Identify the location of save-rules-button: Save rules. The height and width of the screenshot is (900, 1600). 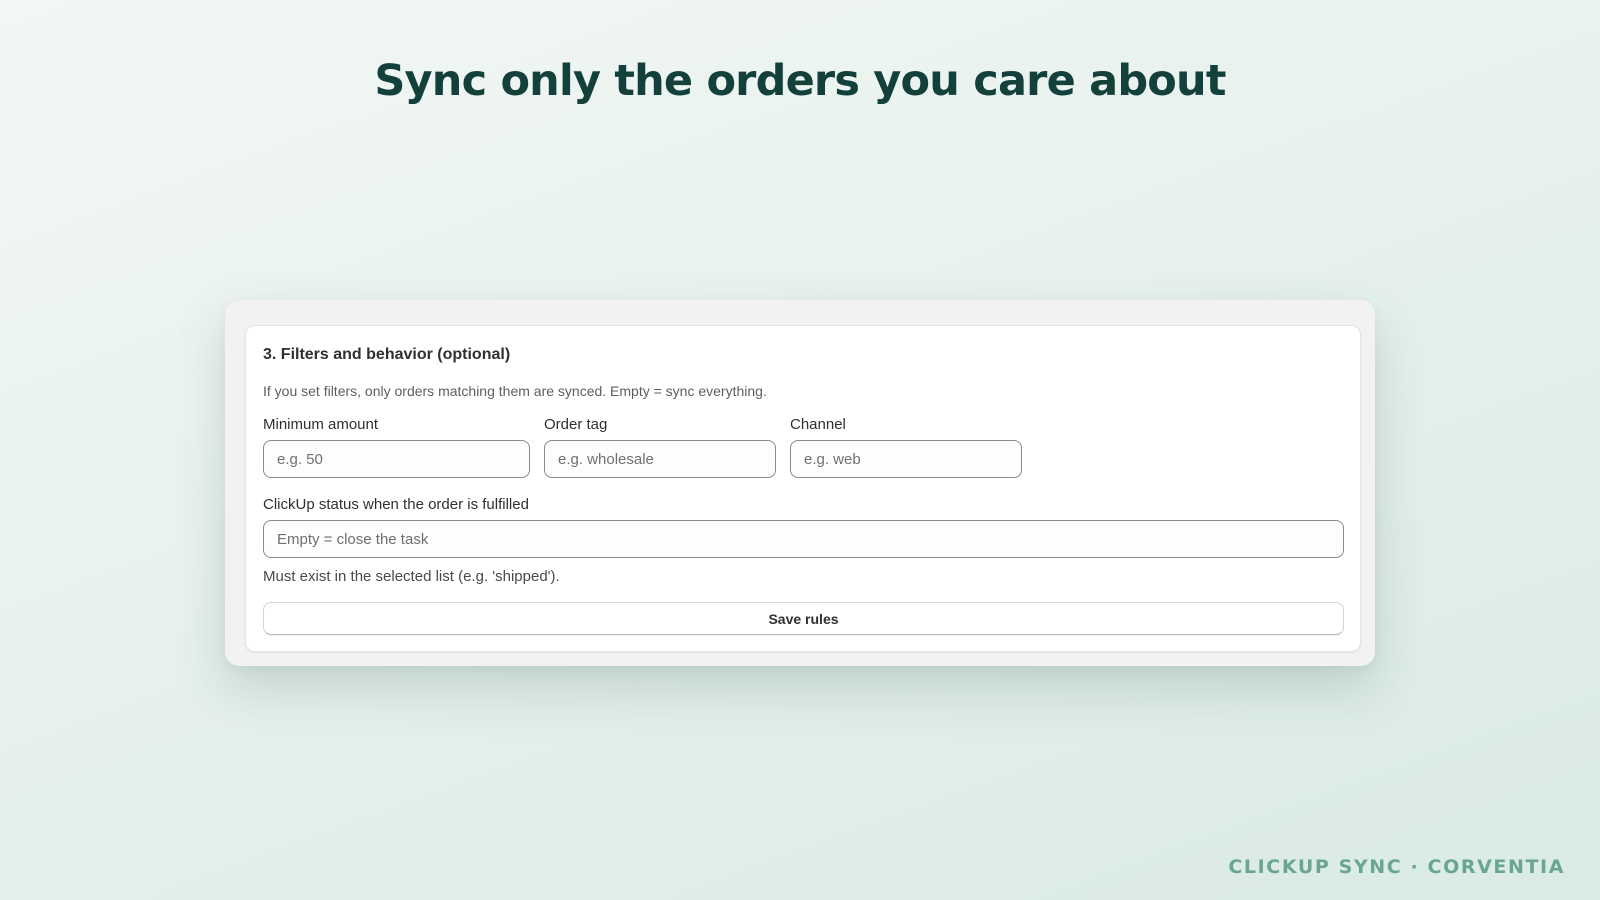
(803, 618).